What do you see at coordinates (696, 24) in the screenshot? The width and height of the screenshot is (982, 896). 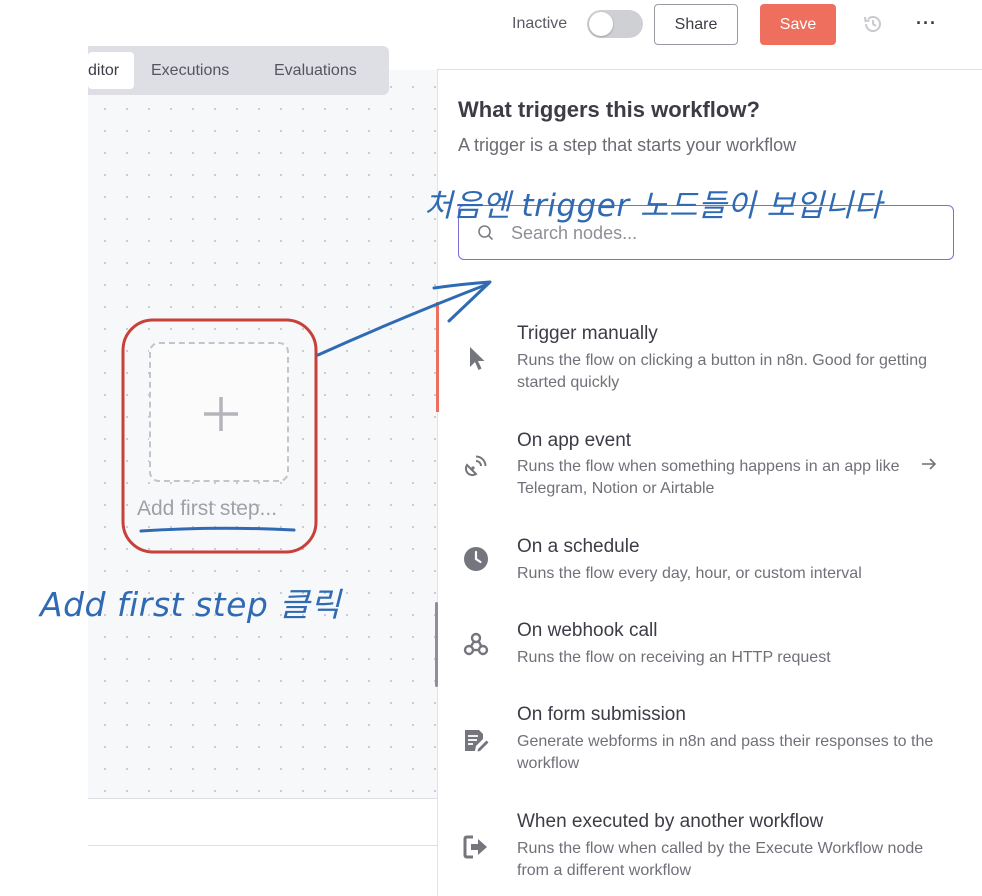 I see `share-button: Share` at bounding box center [696, 24].